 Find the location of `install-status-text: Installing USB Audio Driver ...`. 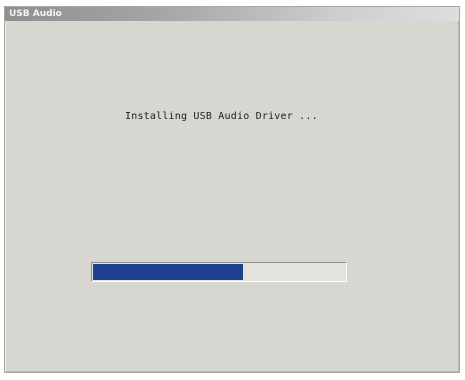

install-status-text: Installing USB Audio Driver ... is located at coordinates (221, 116).